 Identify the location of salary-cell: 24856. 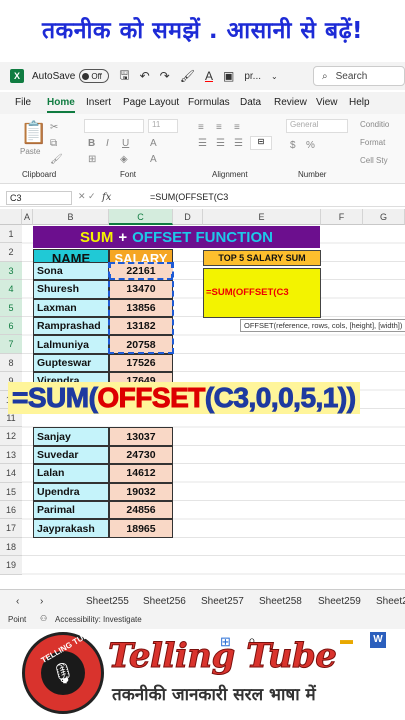
(141, 510).